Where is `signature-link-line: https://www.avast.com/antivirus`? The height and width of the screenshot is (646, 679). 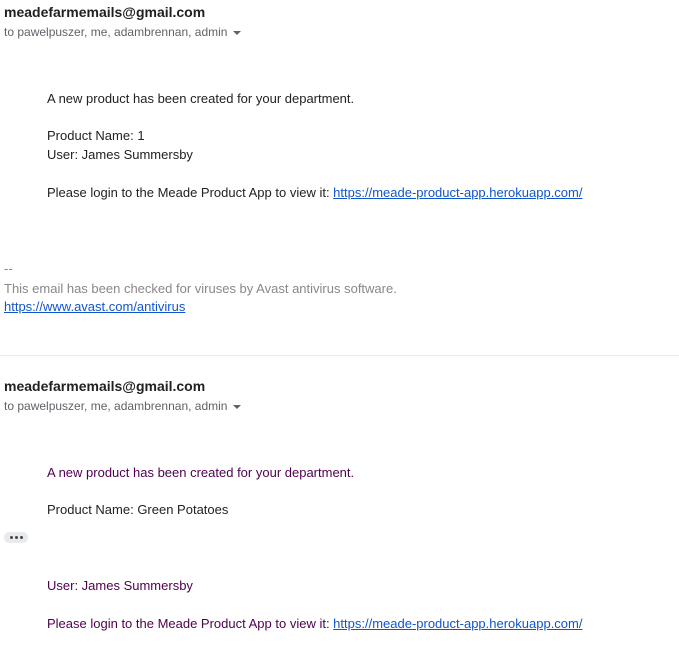 signature-link-line: https://www.avast.com/antivirus is located at coordinates (94, 307).